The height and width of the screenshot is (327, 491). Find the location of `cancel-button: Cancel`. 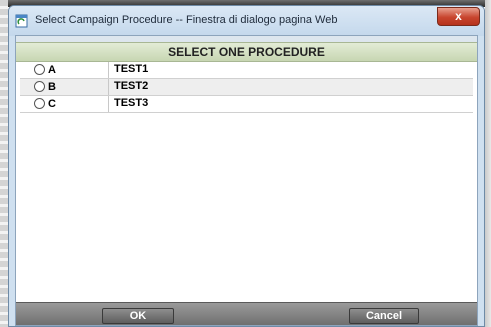

cancel-button: Cancel is located at coordinates (384, 316).